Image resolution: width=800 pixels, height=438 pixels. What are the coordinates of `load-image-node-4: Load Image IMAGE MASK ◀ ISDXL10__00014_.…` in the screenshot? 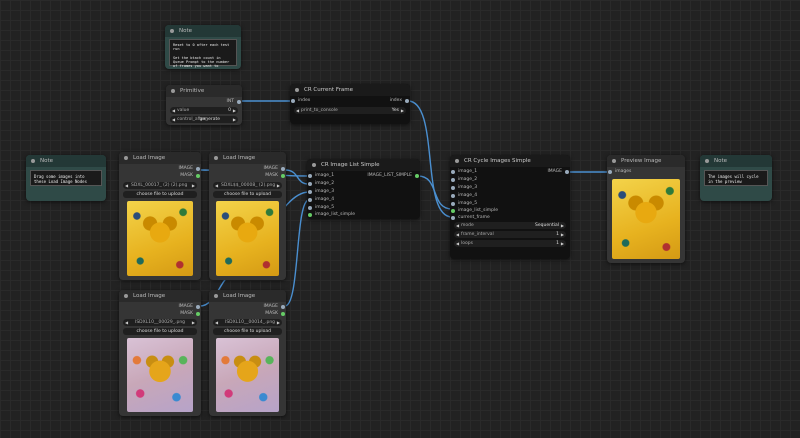 It's located at (247, 353).